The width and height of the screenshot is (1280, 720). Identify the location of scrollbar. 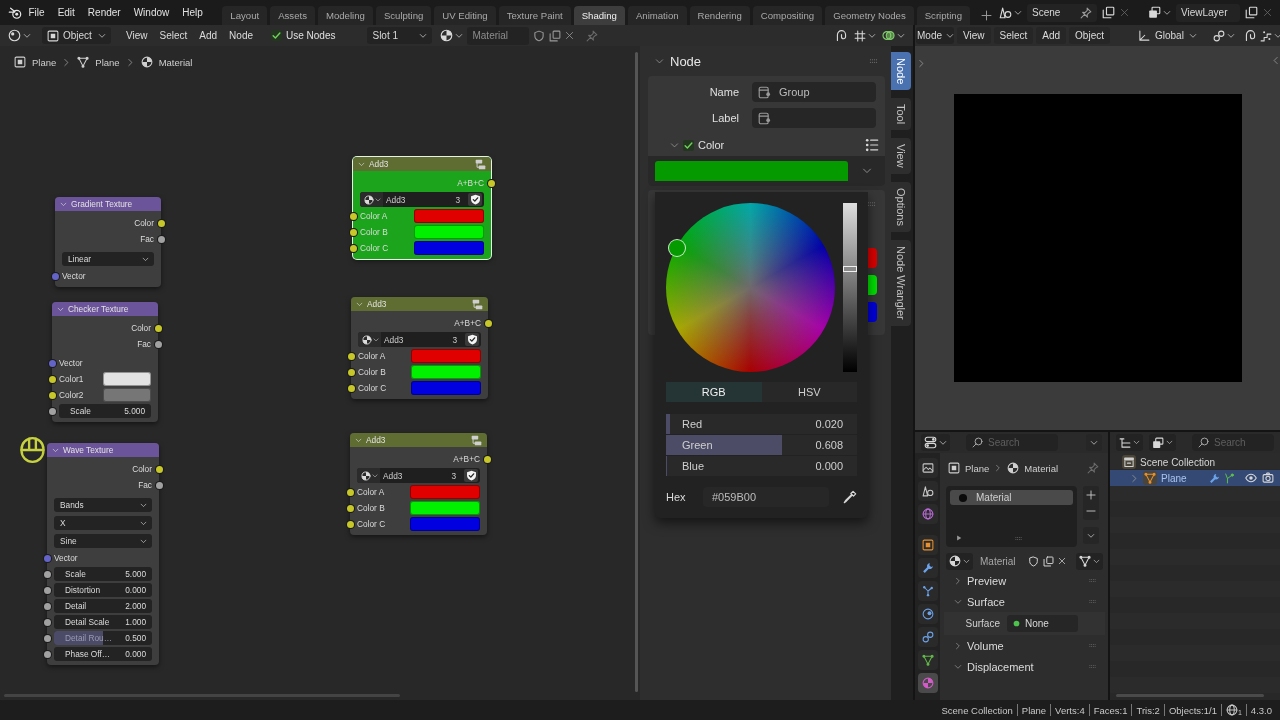
(636, 372).